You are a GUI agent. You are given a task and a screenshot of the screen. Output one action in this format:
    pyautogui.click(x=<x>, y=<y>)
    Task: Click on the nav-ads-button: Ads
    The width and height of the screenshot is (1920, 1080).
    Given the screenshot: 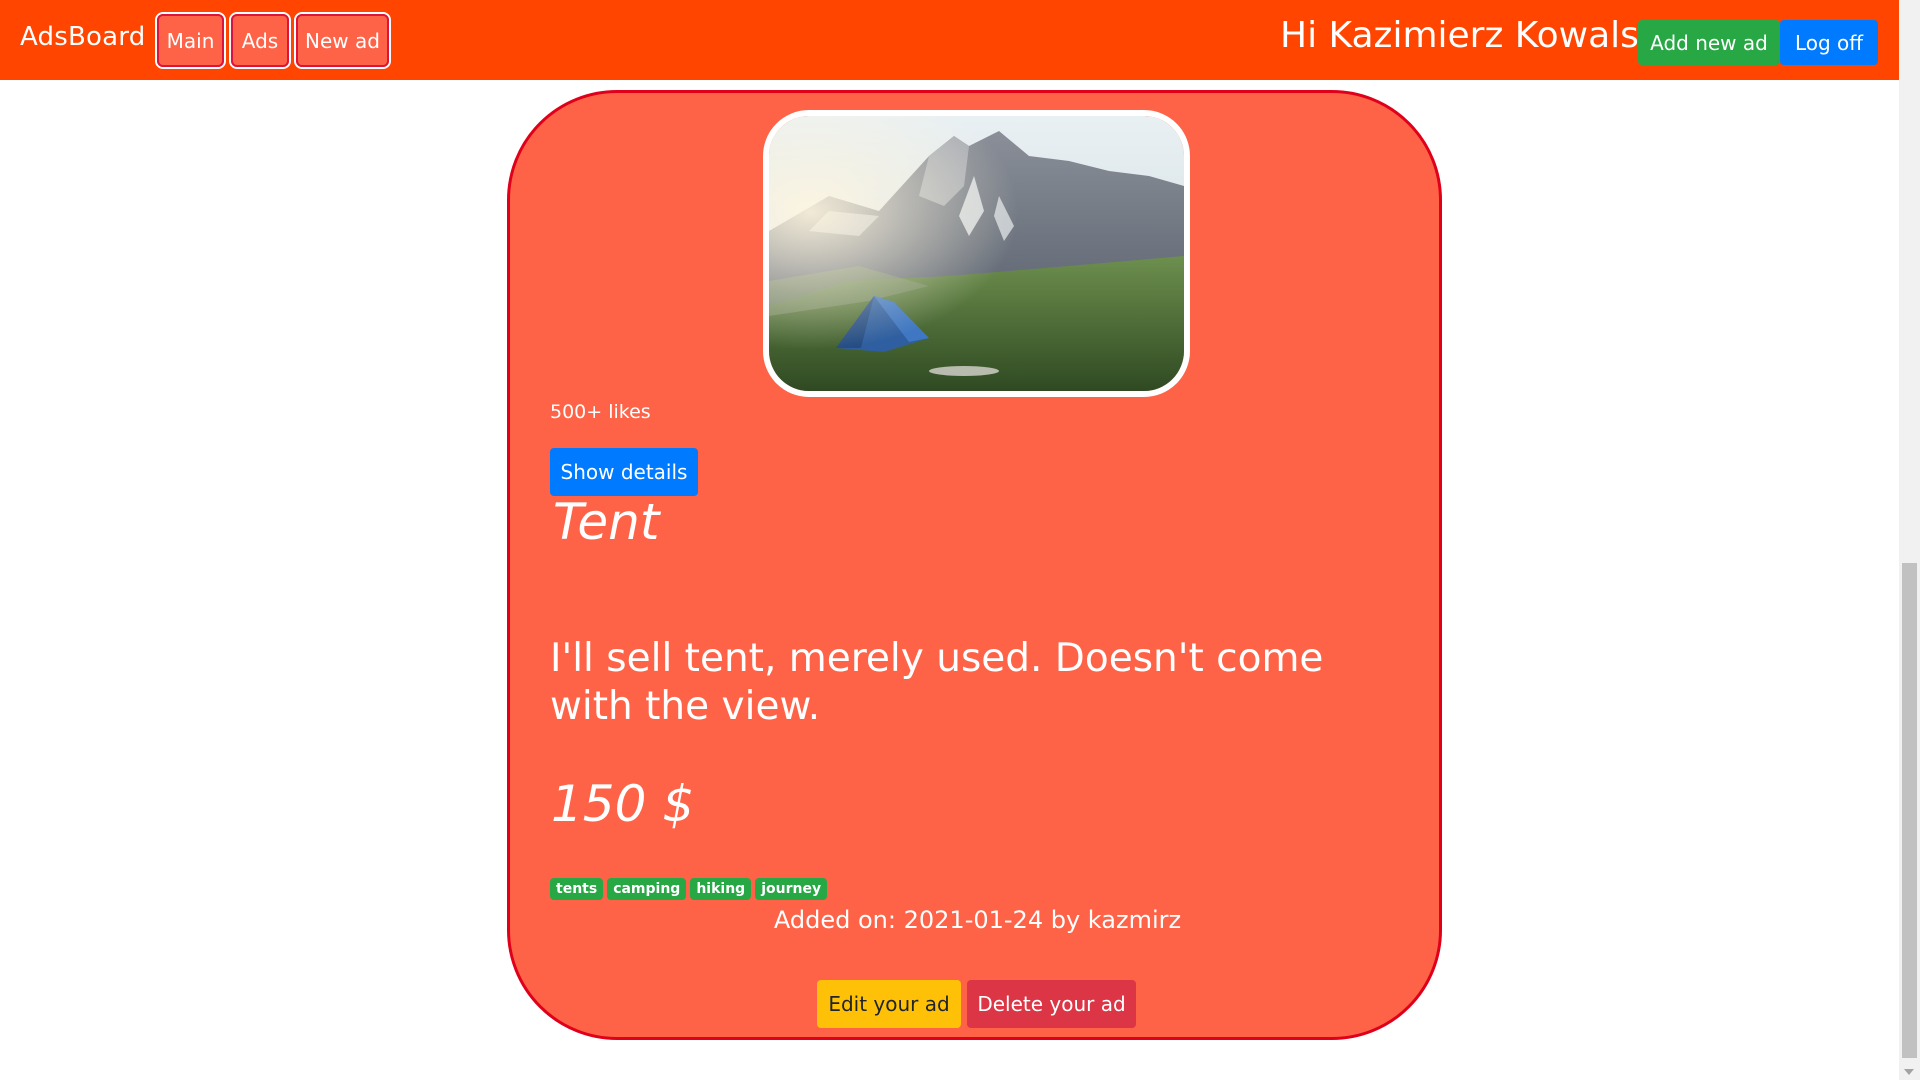 What is the action you would take?
    pyautogui.click(x=260, y=40)
    